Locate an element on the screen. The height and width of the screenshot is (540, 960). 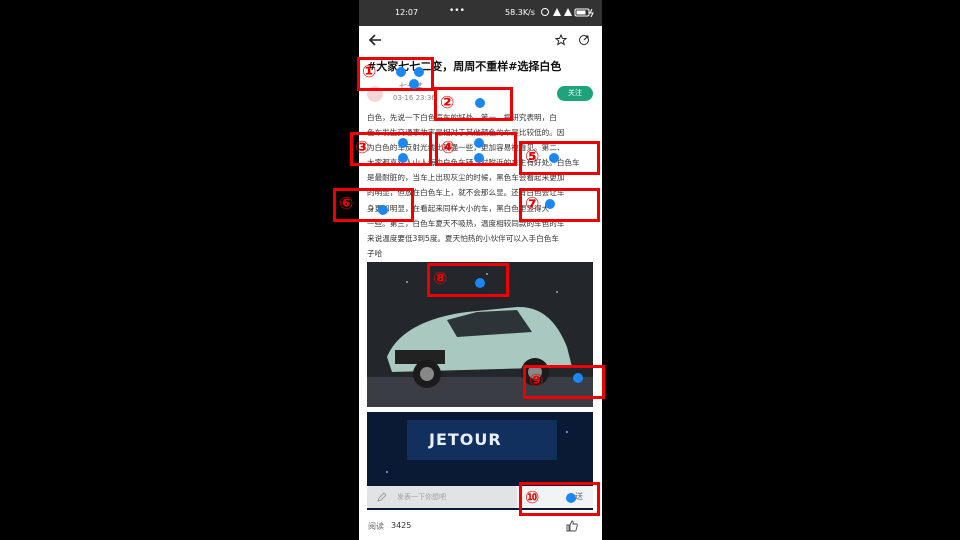
status-time: 12:07 is located at coordinates (407, 12).